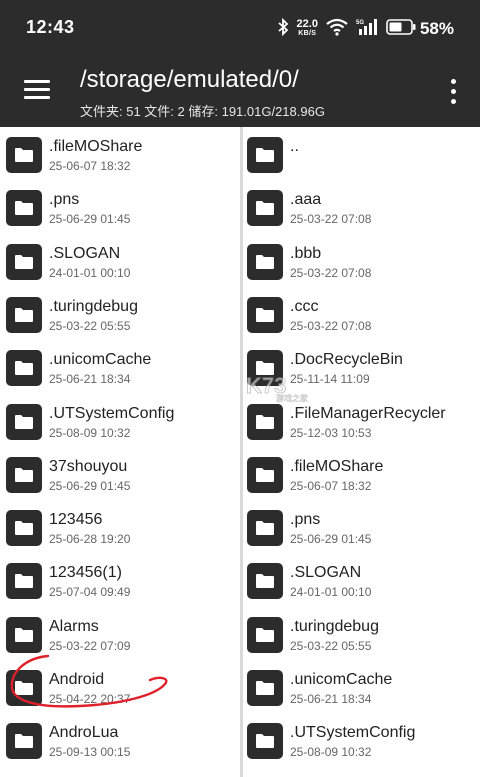 Image resolution: width=480 pixels, height=777 pixels. Describe the element at coordinates (202, 111) in the screenshot. I see `storage-stats: 文件夹: 51 文件: 2 储存: 191.01G/218.96G` at that location.